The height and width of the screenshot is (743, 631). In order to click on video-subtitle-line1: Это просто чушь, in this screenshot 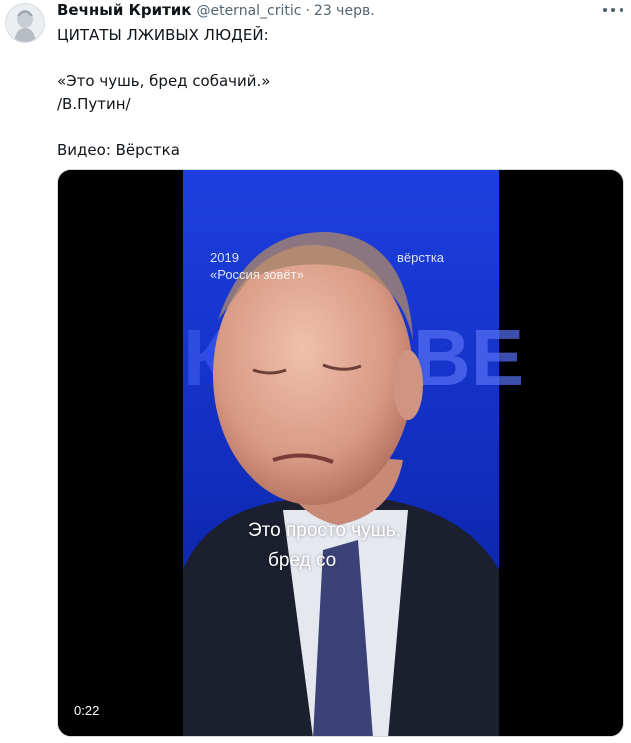, I will do `click(325, 530)`.